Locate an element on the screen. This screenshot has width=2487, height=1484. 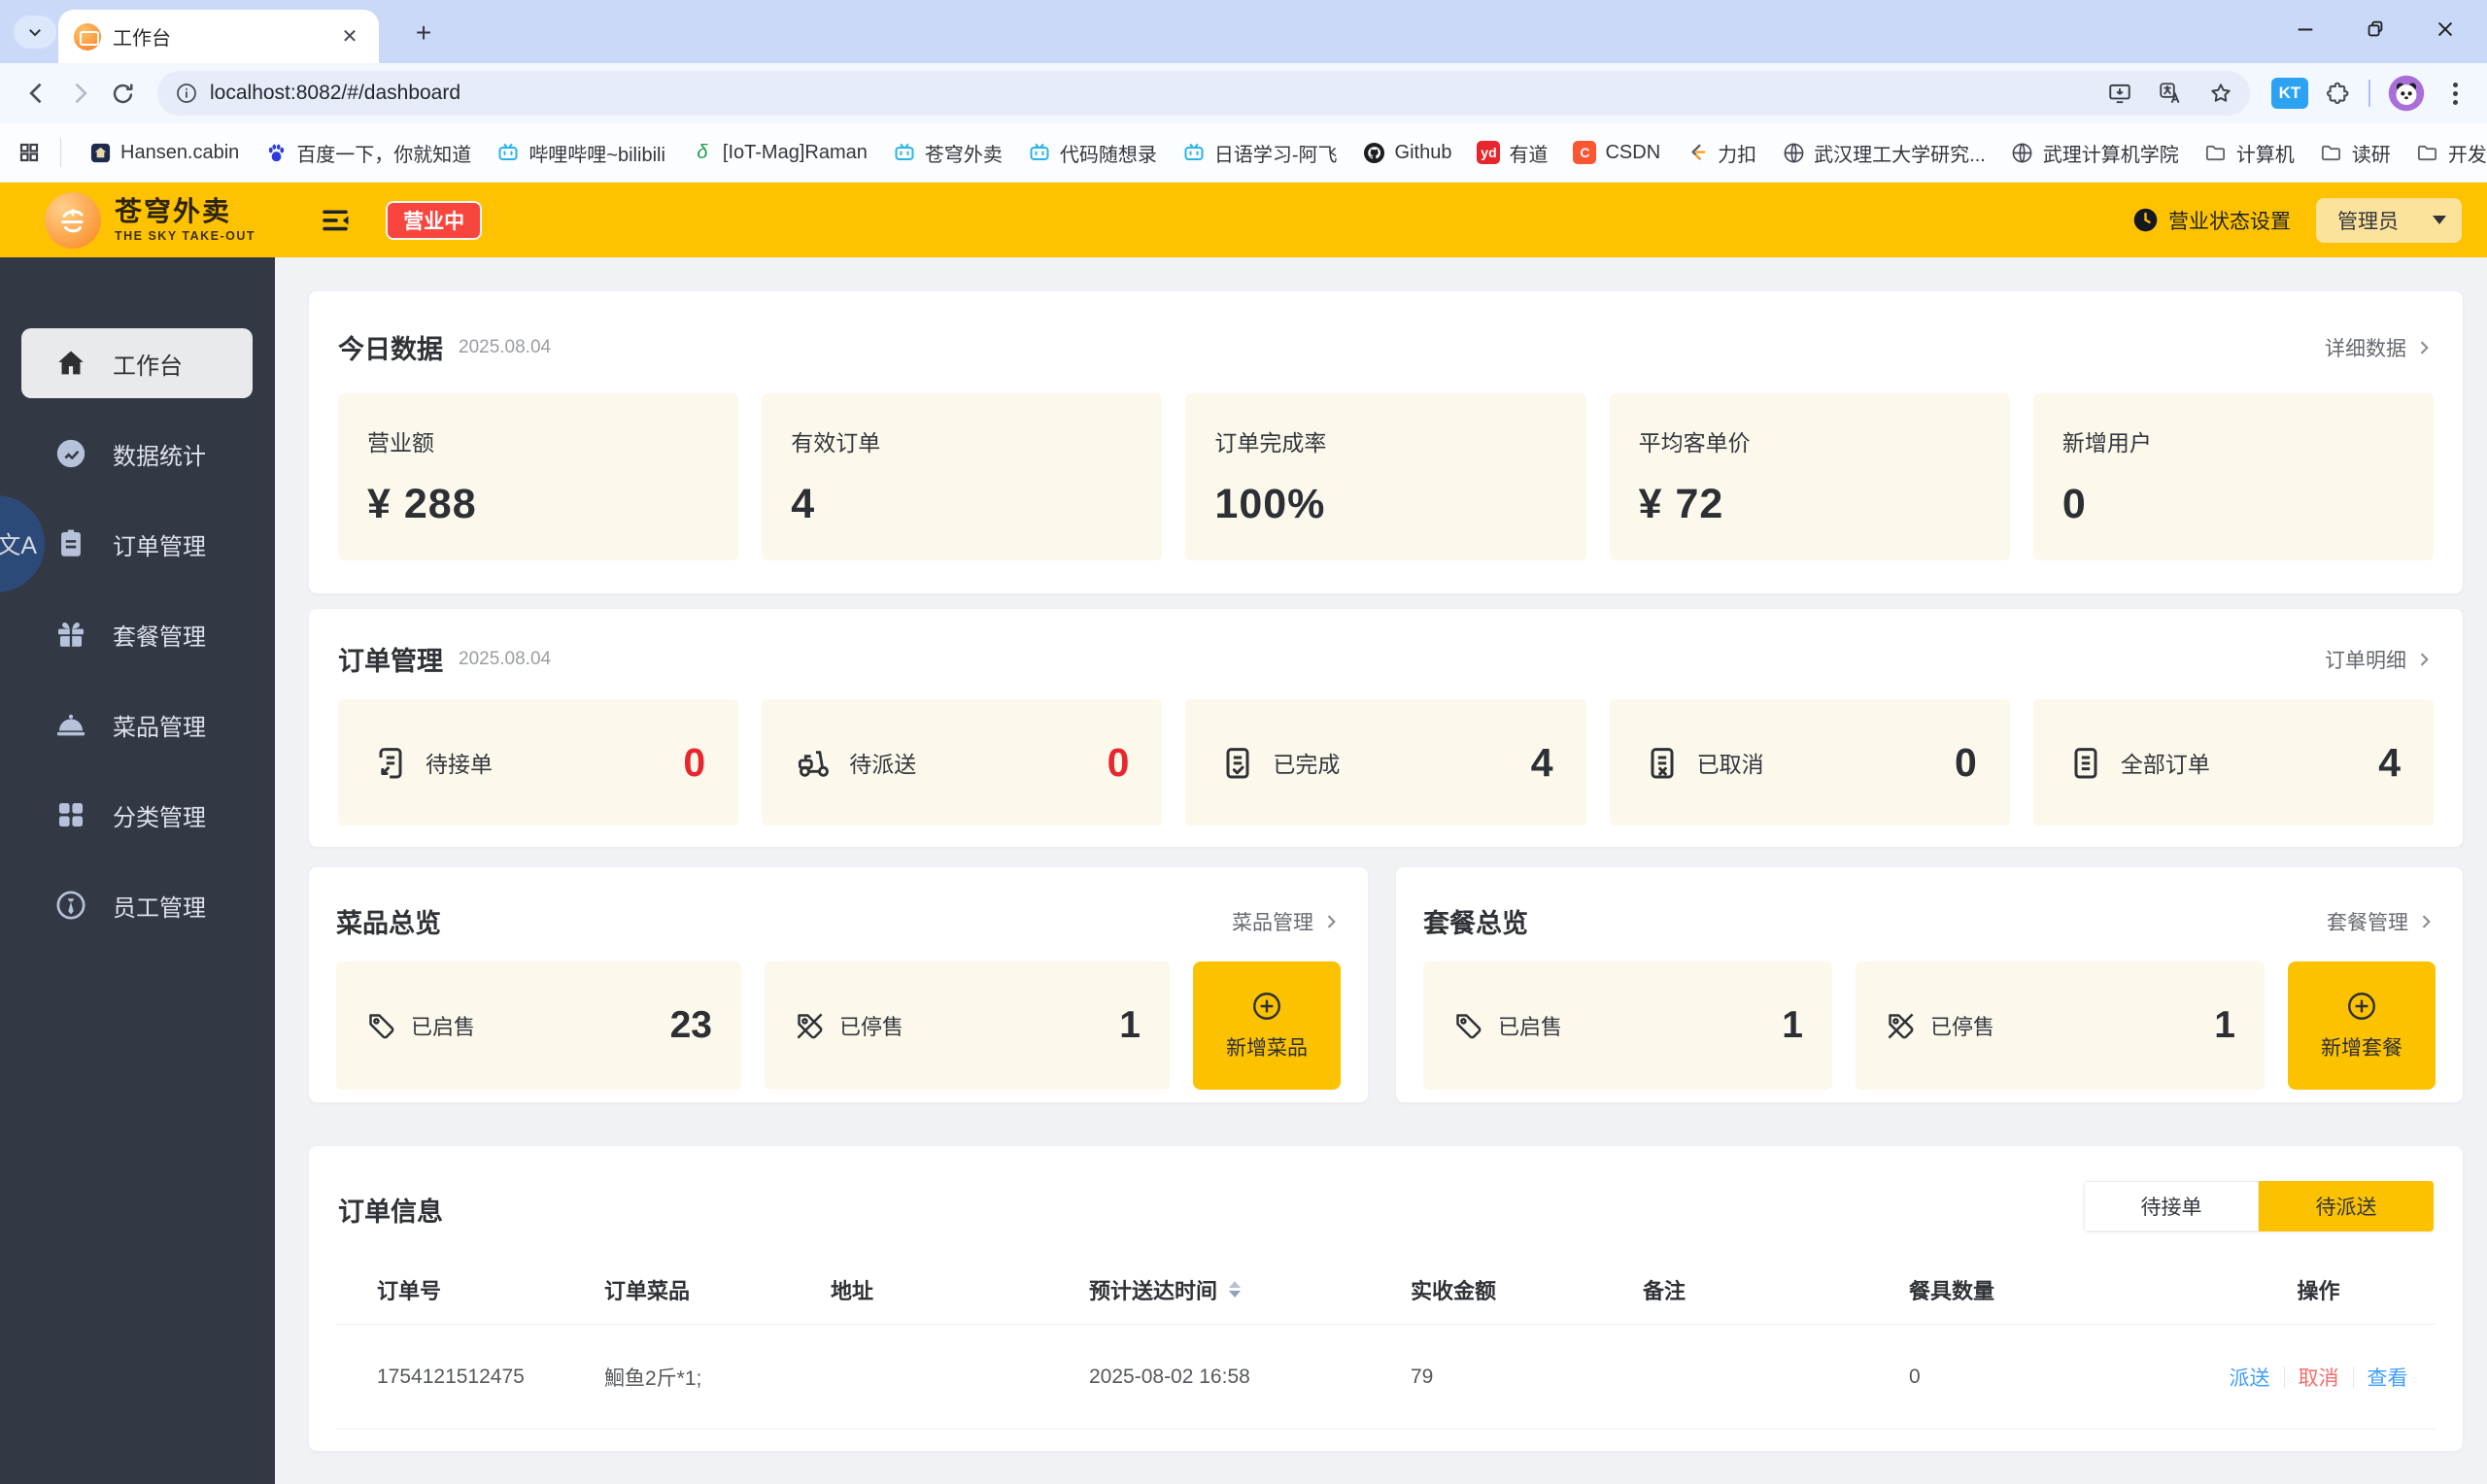
dish-overview-panel: 菜品总览 菜品管理 已启售 23 已停售 1 新增菜品 is located at coordinates (838, 984).